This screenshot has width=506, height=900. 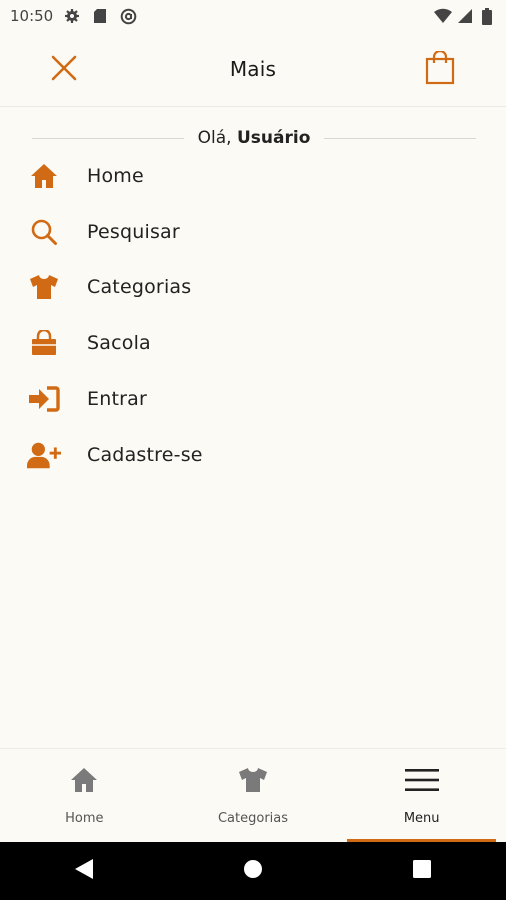 I want to click on menu-item-pesquisar: Pesquisar, so click(x=253, y=232).